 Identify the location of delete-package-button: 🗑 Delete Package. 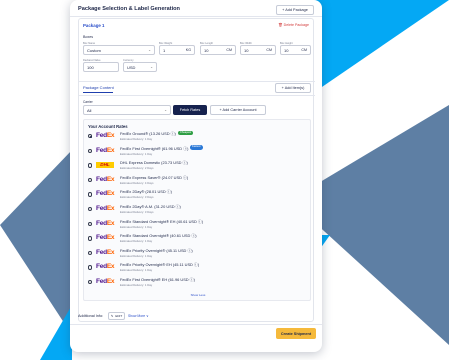
(293, 25).